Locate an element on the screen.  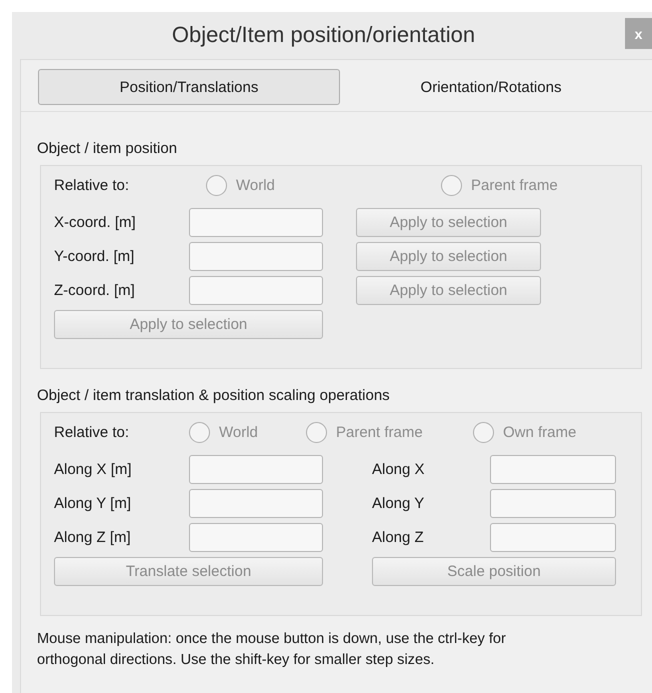
hint-text: Mouse manipulation: once the mouse button is down, use the ctrl-key for orthogonal directions. Use the shift-key for smaller step sizes. is located at coordinates (272, 650).